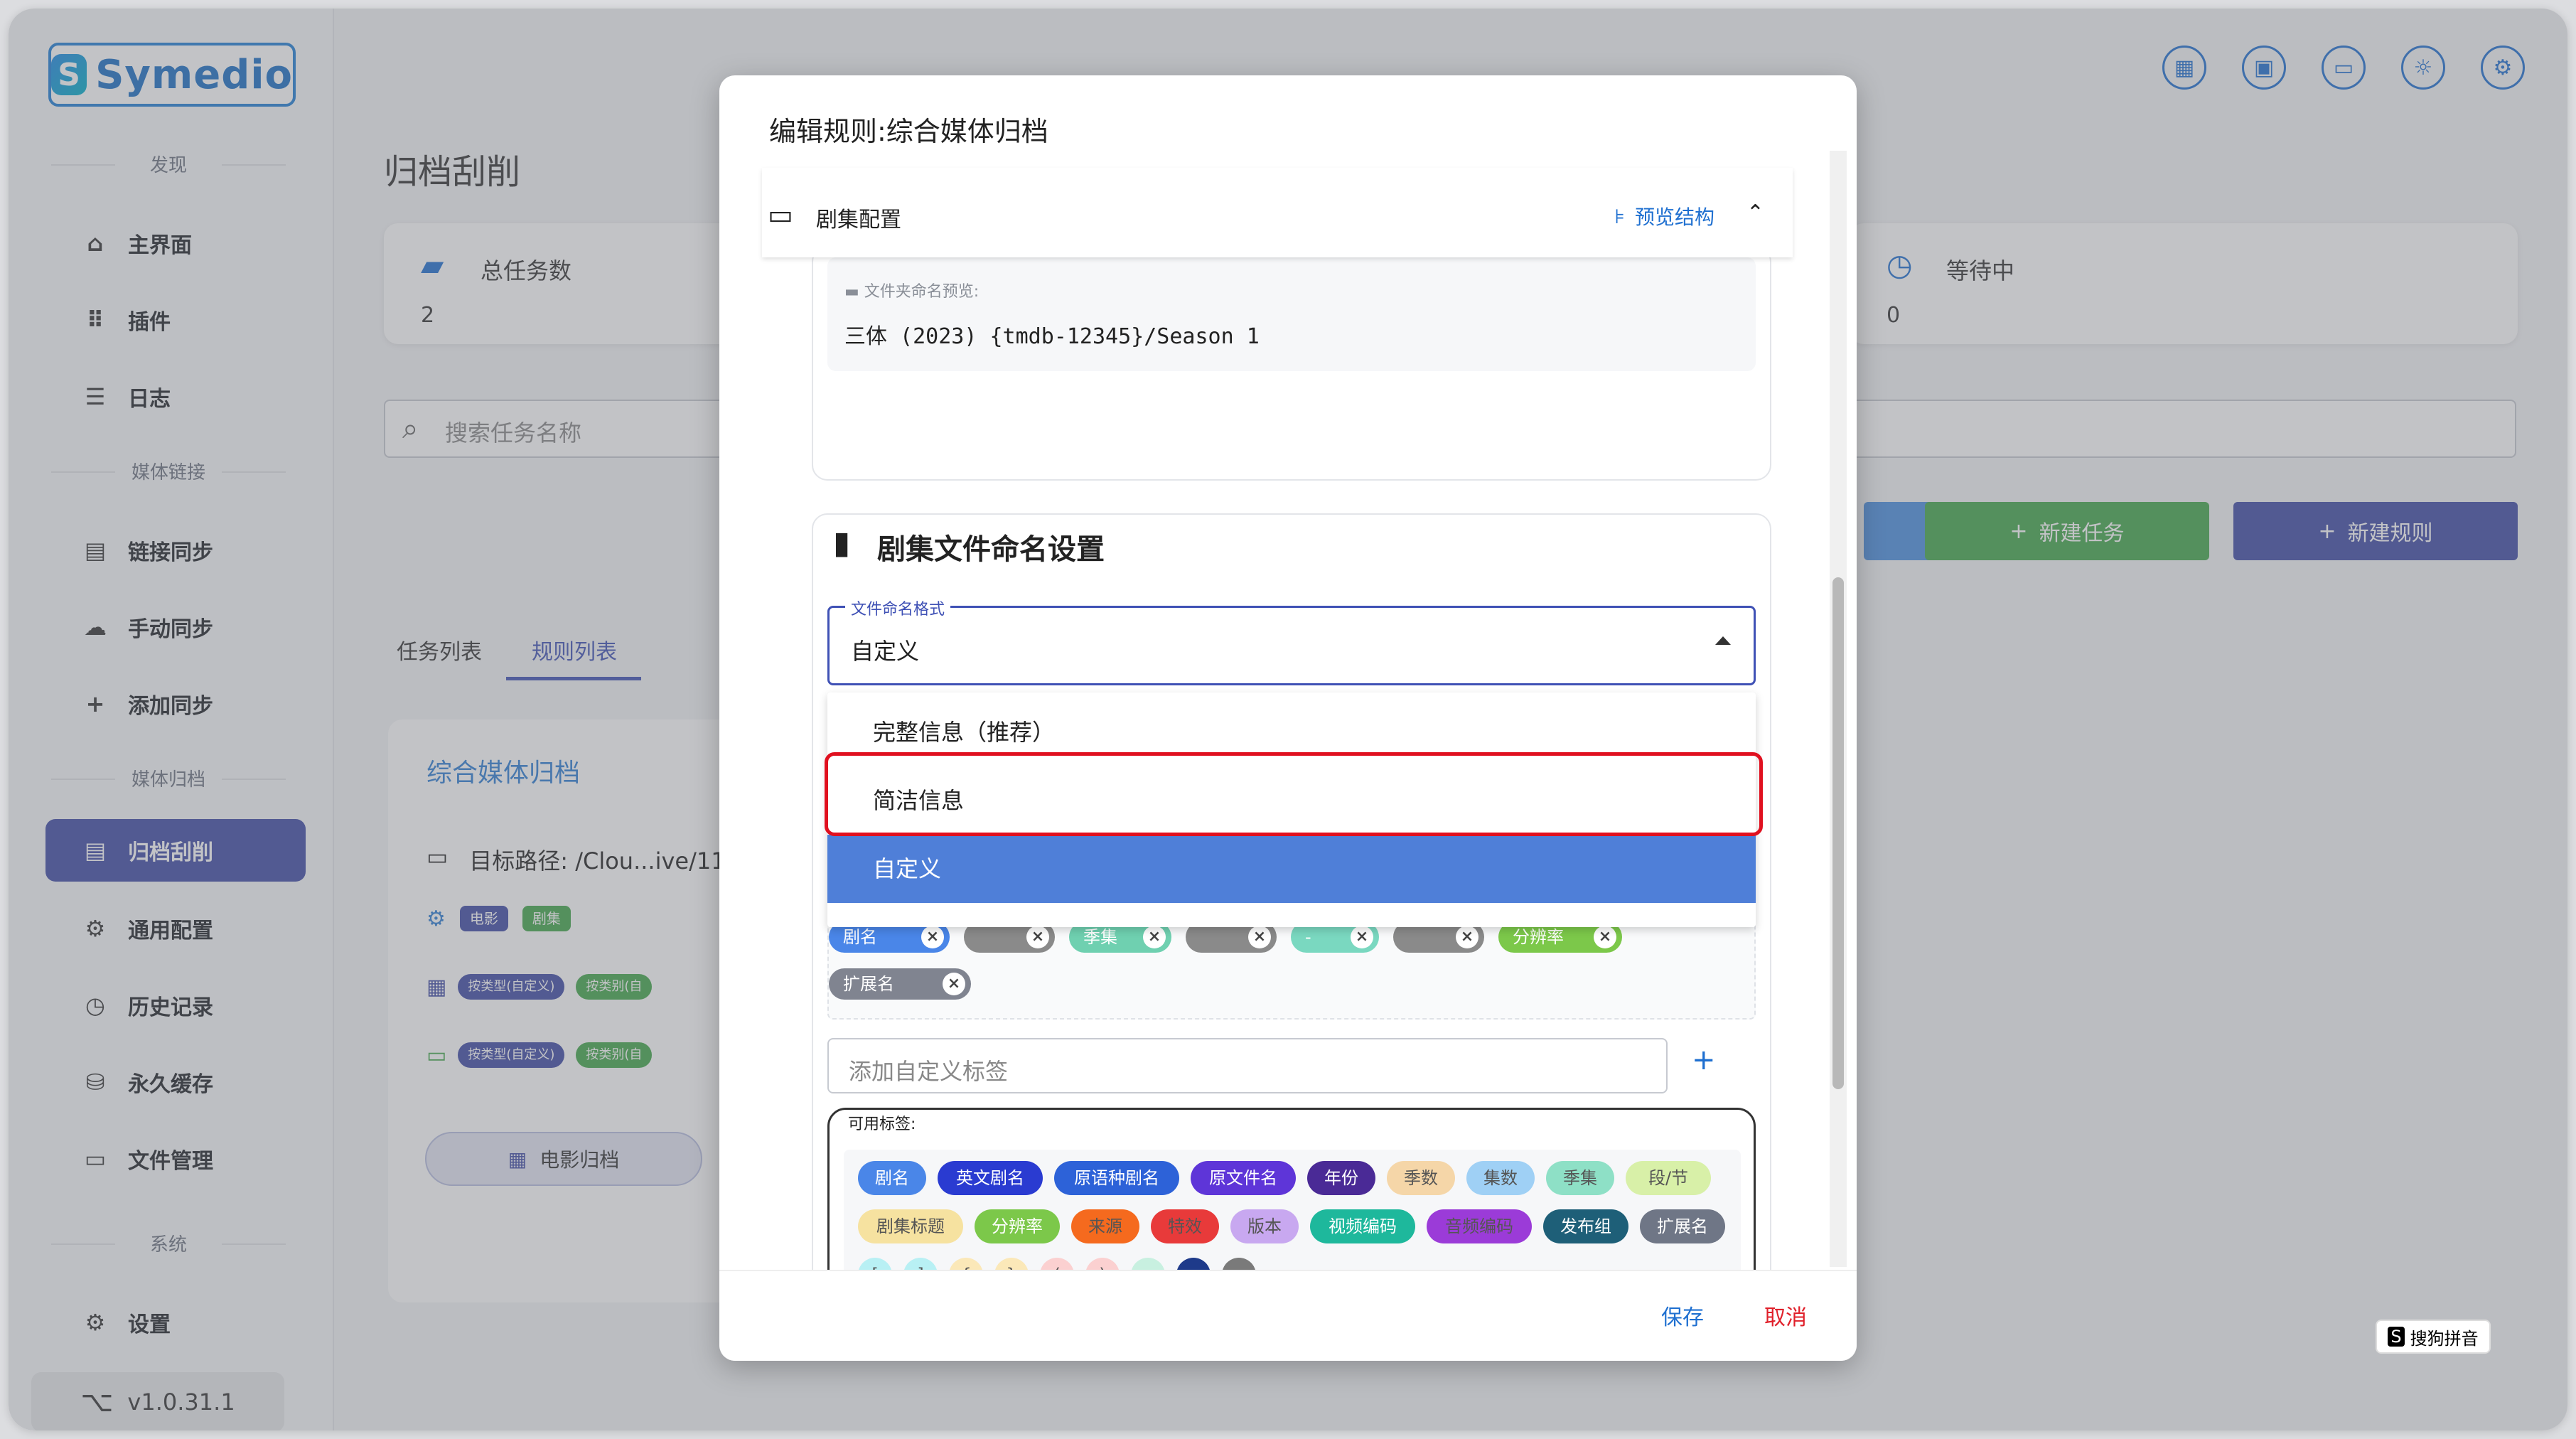 This screenshot has width=2576, height=1439. I want to click on available-tag-chip: 段/节, so click(1668, 1178).